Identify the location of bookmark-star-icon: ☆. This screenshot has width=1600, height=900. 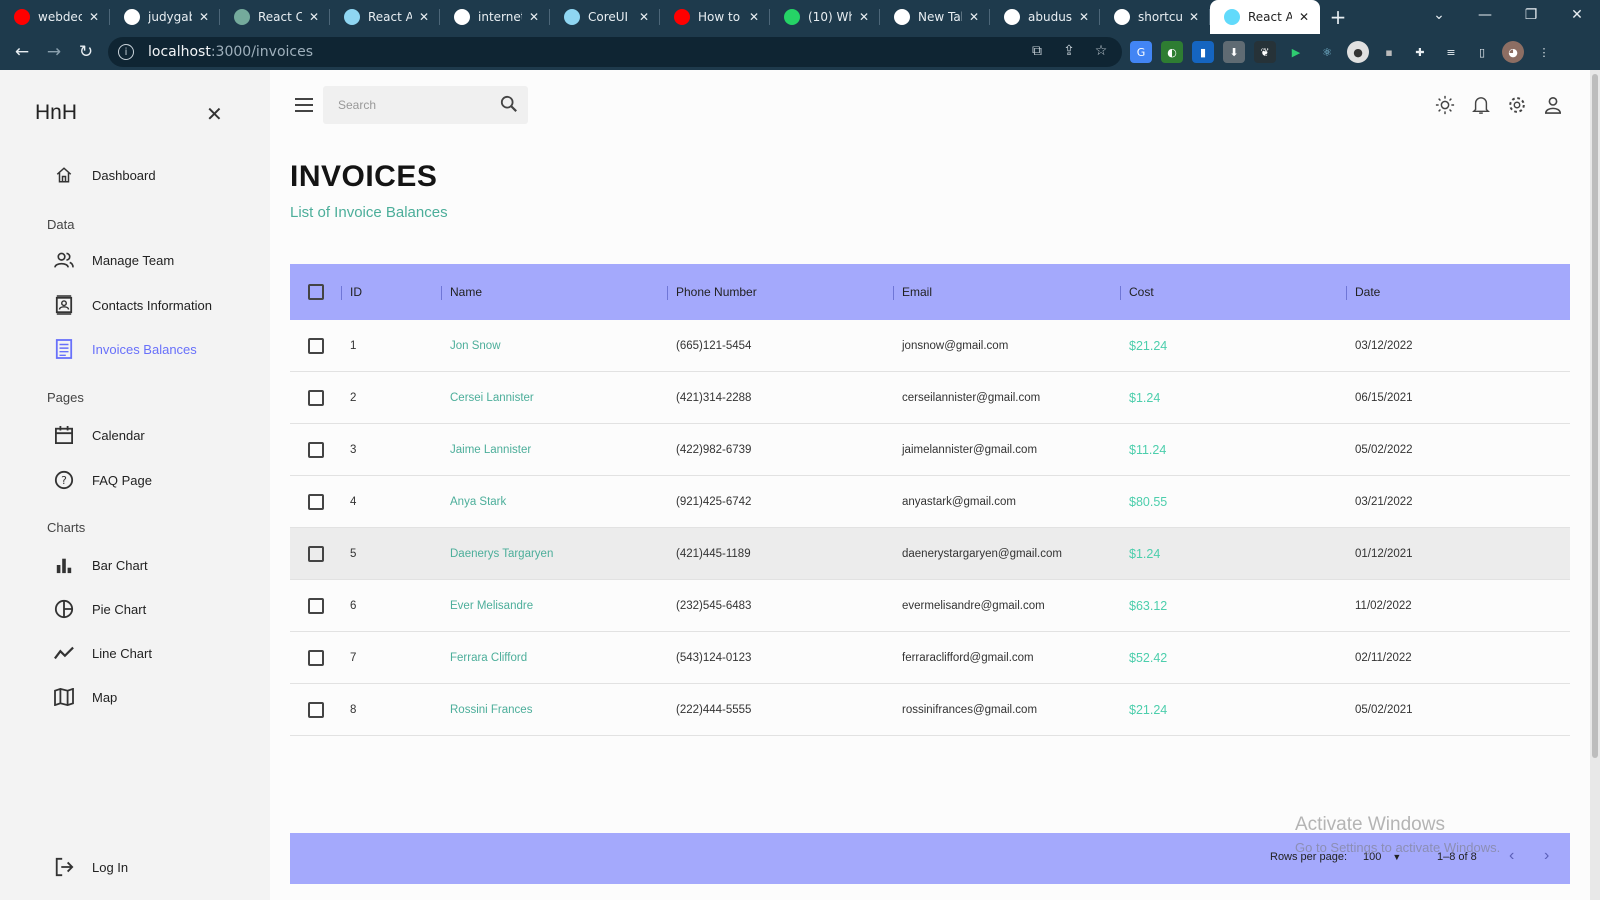
(1101, 51).